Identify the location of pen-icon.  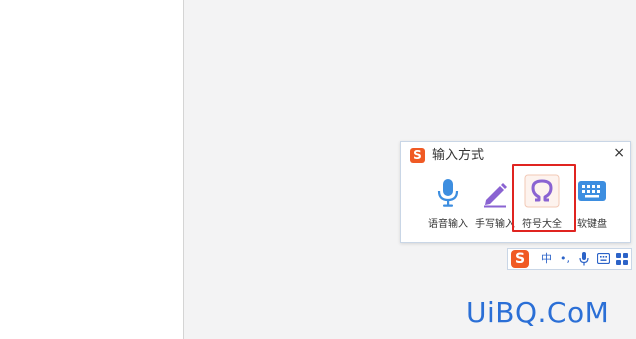
(495, 195).